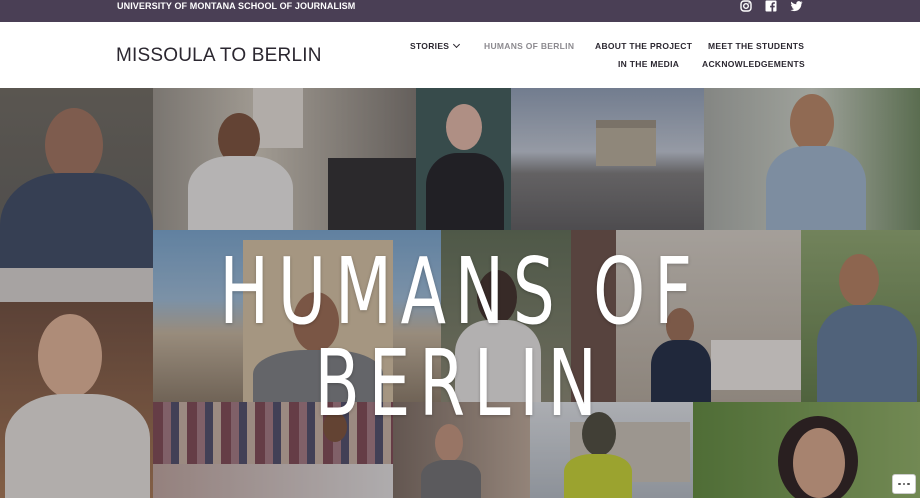 The width and height of the screenshot is (920, 498). I want to click on more-options-button, so click(904, 484).